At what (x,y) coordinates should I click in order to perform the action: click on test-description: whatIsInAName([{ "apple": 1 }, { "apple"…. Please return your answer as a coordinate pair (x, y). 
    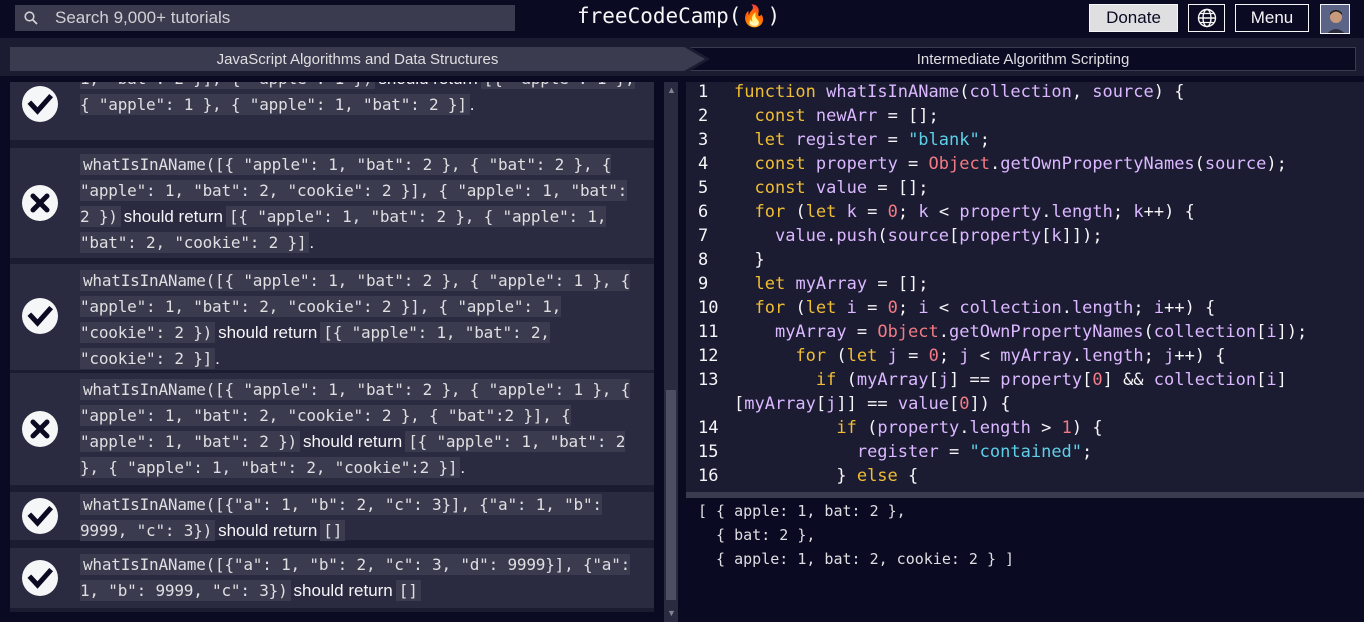
    Looking at the image, I should click on (360, 100).